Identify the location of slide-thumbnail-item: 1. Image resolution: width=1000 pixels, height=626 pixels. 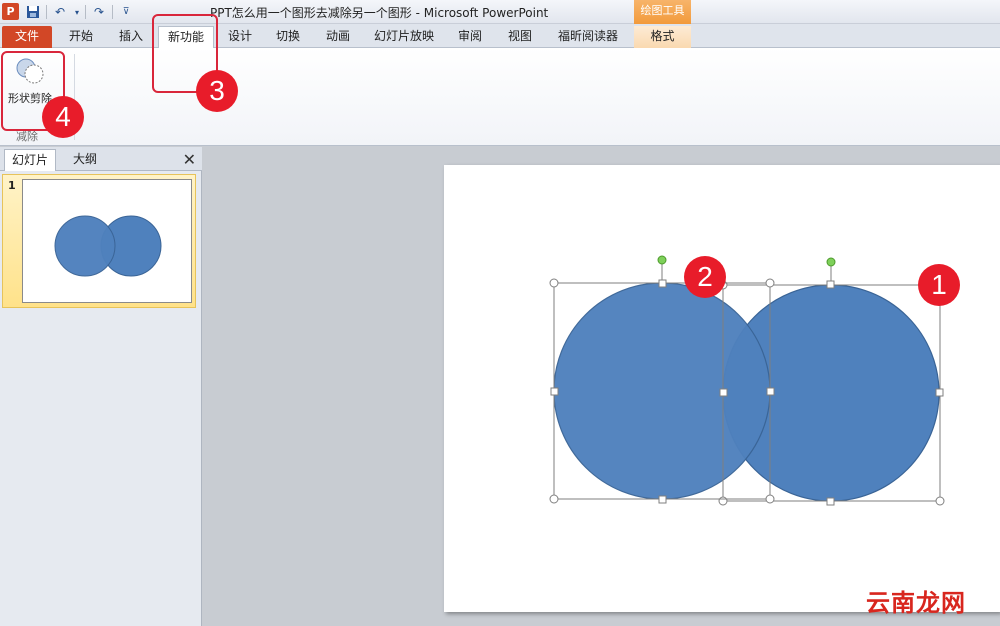
(99, 241).